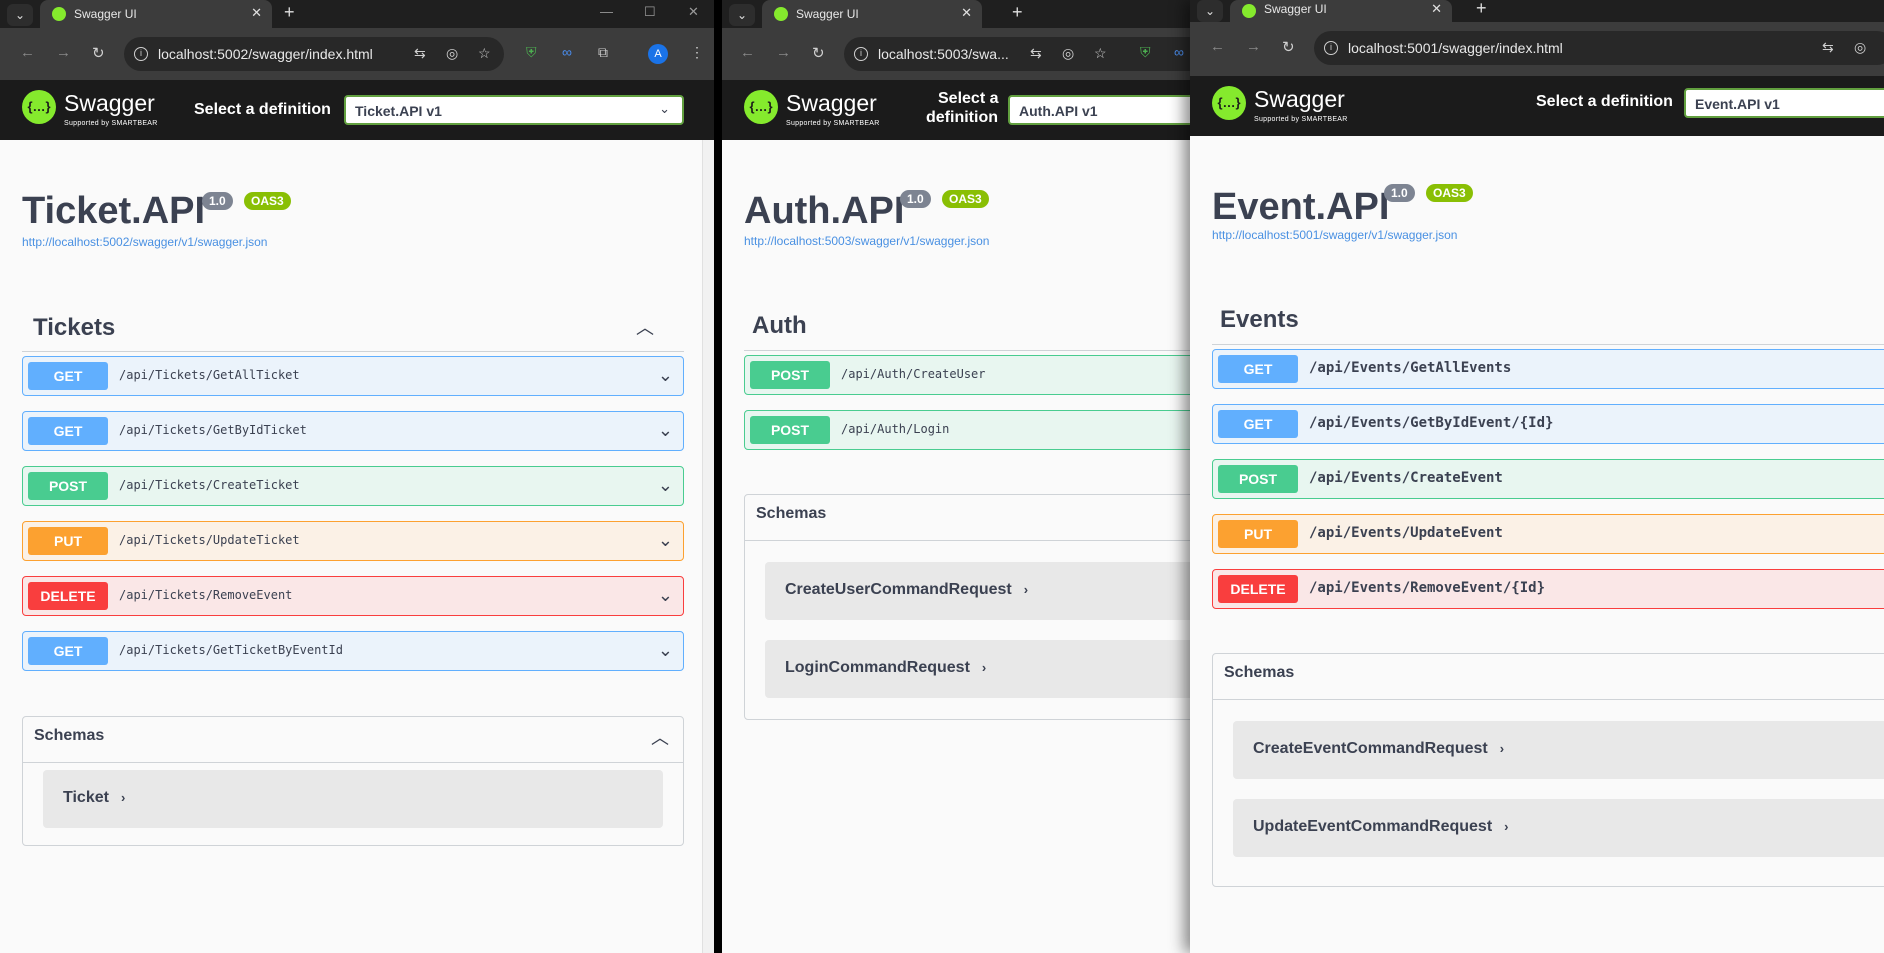 The height and width of the screenshot is (953, 1884). Describe the element at coordinates (1259, 320) in the screenshot. I see `tag-title-events: Events` at that location.